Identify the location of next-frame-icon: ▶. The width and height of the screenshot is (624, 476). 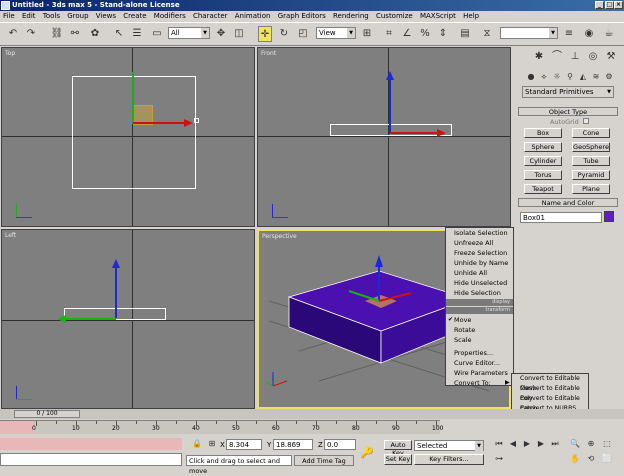
(541, 444).